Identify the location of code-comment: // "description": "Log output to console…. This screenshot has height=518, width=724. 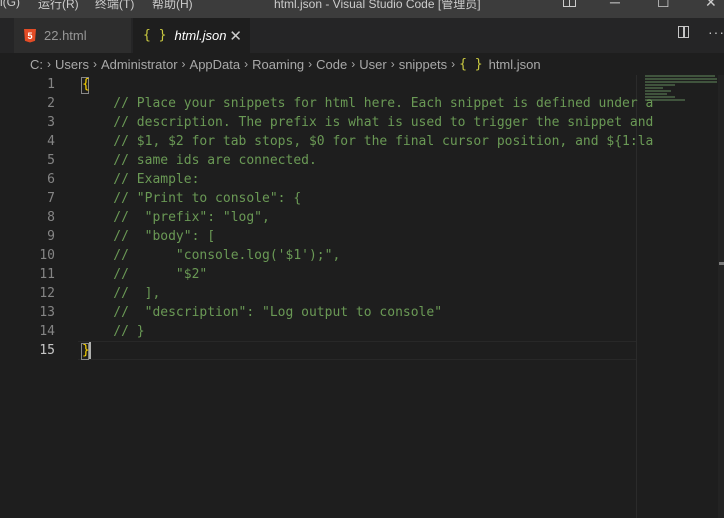
(262, 312).